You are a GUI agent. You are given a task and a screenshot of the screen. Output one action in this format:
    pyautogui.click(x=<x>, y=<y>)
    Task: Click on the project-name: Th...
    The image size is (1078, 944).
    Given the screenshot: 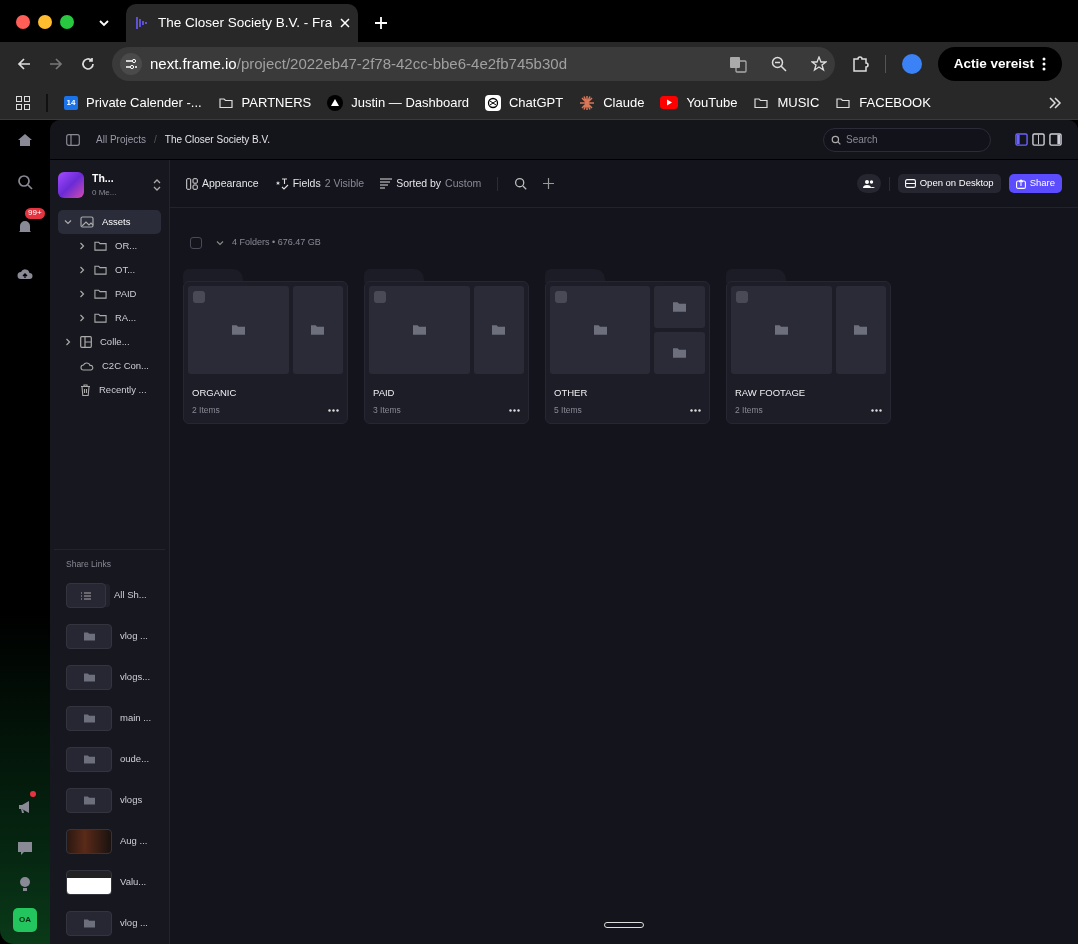 What is the action you would take?
    pyautogui.click(x=118, y=179)
    